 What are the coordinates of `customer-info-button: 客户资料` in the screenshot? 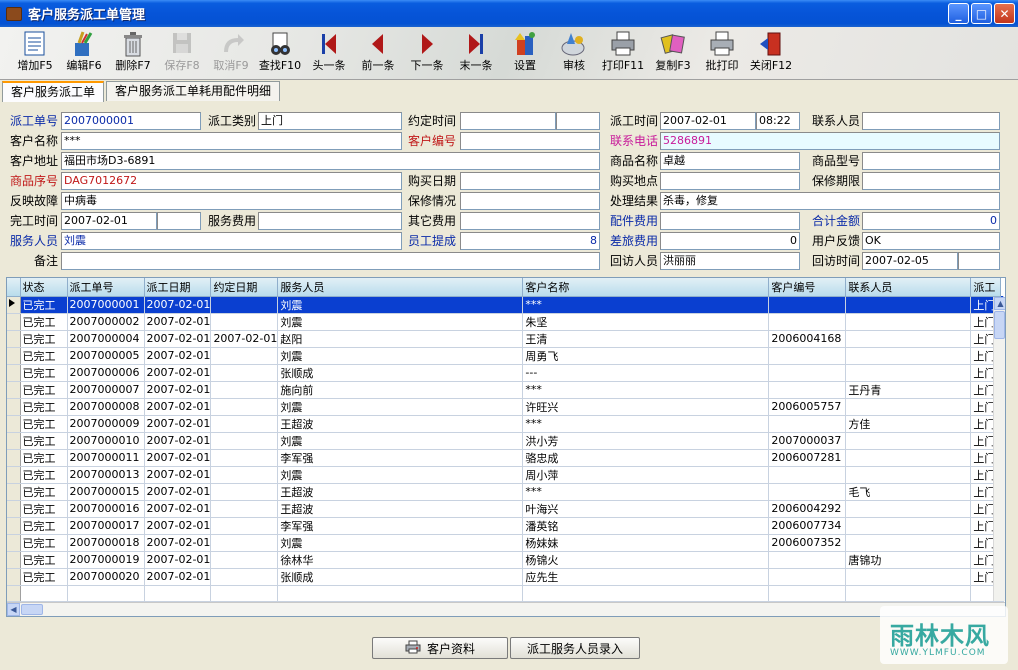 It's located at (440, 648).